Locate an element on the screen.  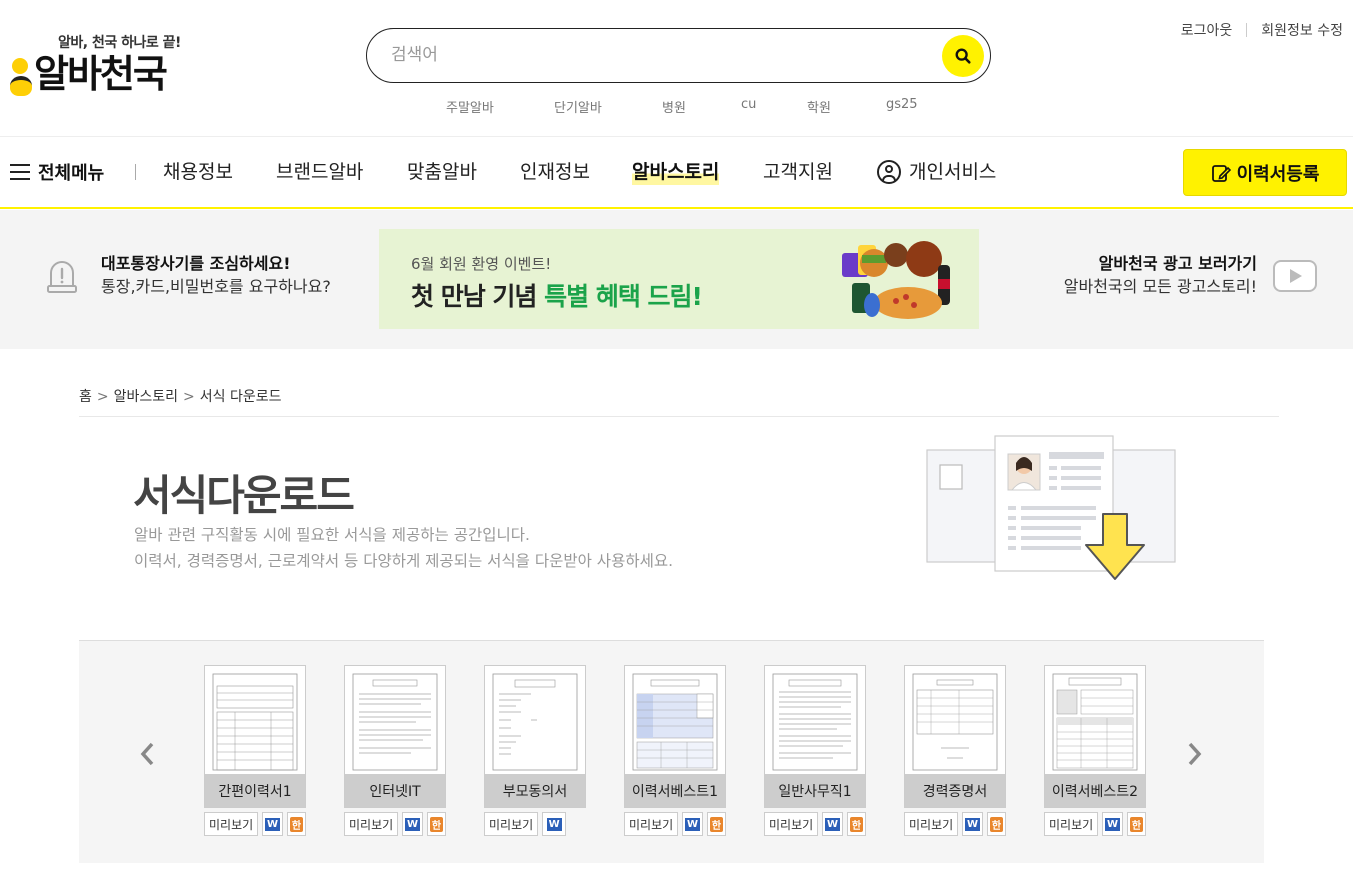
search-icon is located at coordinates (963, 56).